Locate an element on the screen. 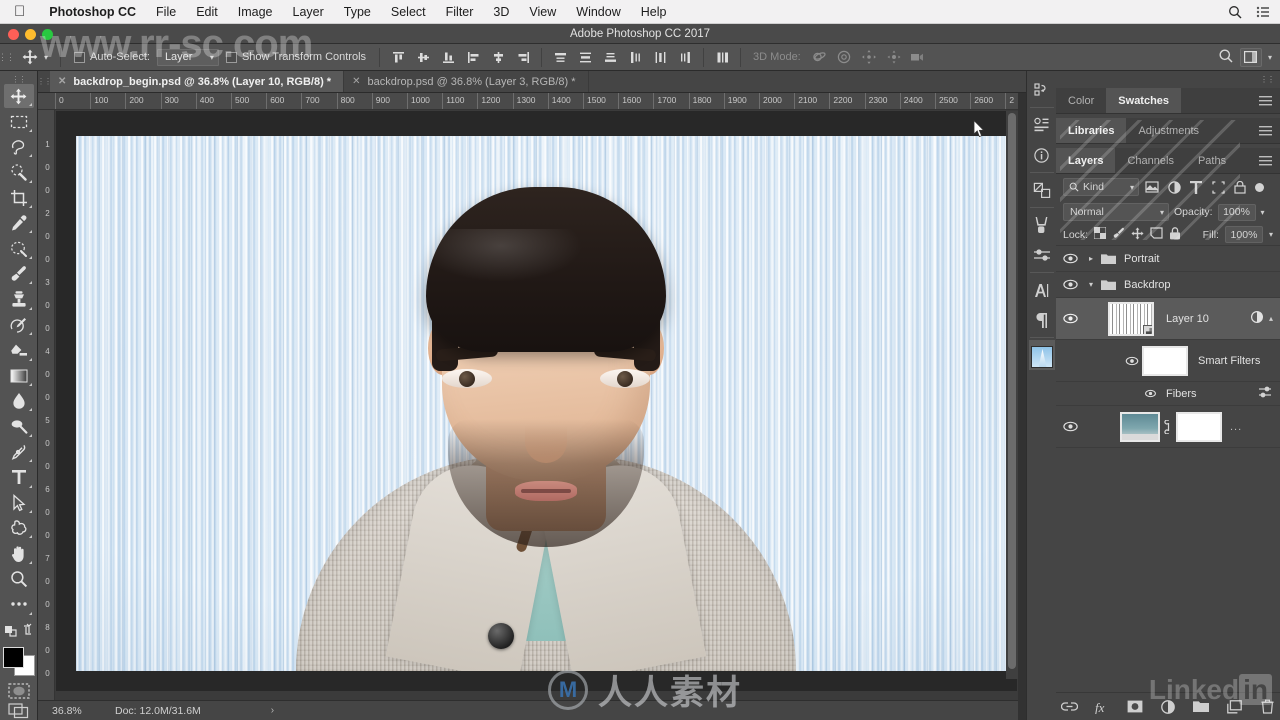  layer-name: Backdrop is located at coordinates (1144, 285).